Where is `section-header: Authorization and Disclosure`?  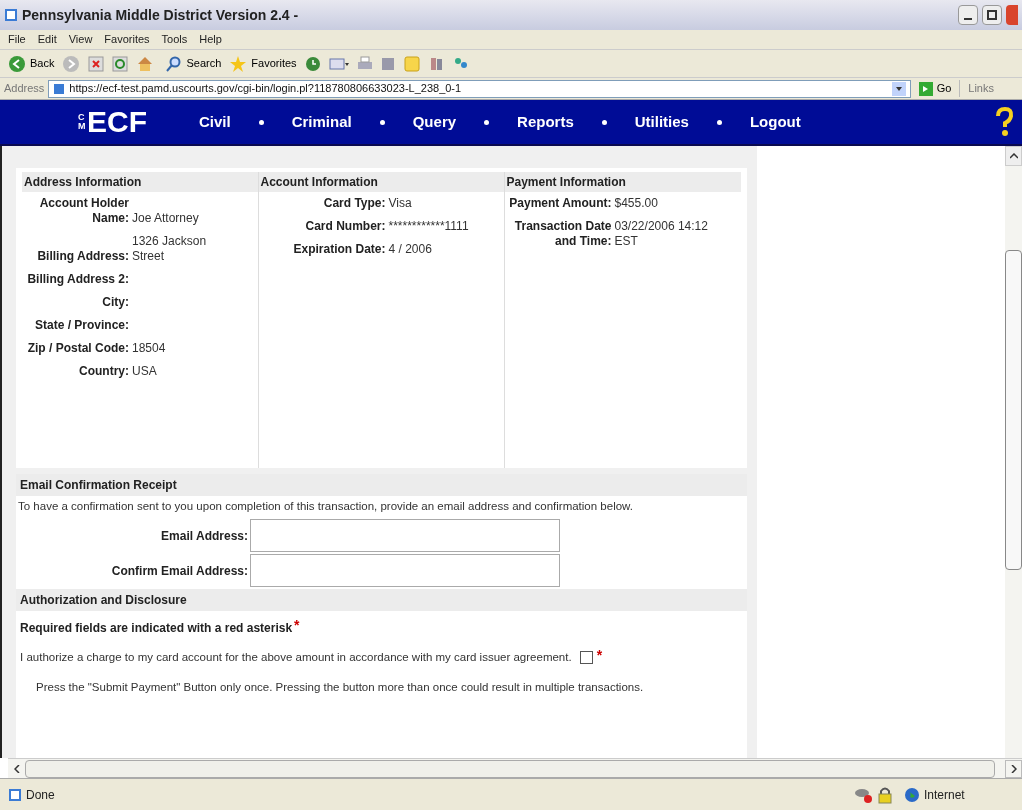
section-header: Authorization and Disclosure is located at coordinates (381, 600).